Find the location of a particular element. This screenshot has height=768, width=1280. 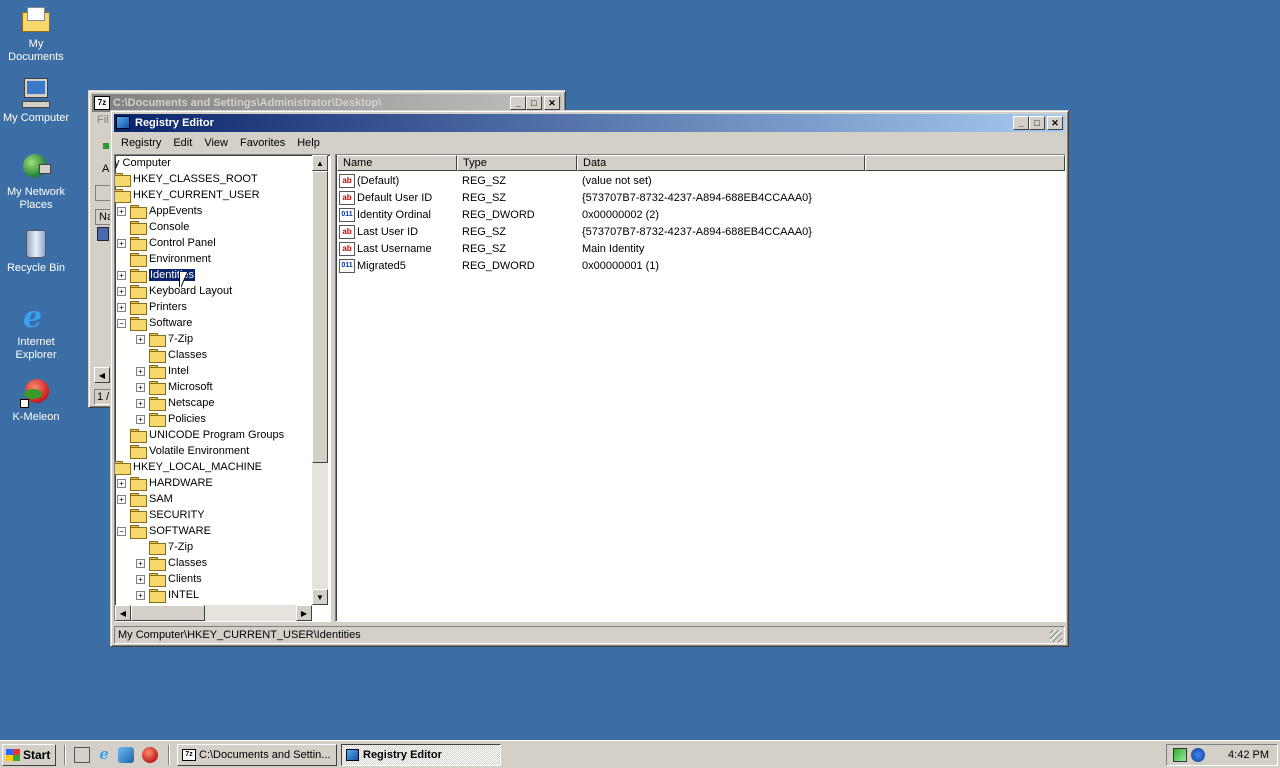

tree-node-label: HKEY_CURRENT_USER is located at coordinates (196, 195).